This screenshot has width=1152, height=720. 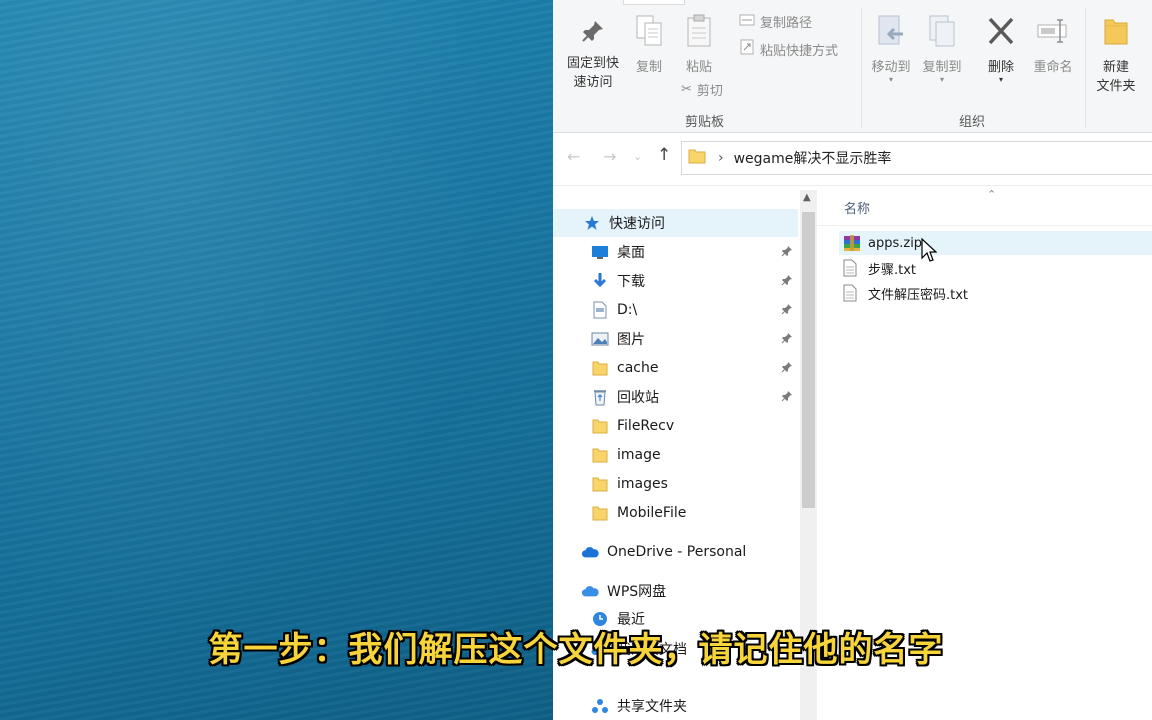 What do you see at coordinates (631, 282) in the screenshot?
I see `nav-item-label: 下载` at bounding box center [631, 282].